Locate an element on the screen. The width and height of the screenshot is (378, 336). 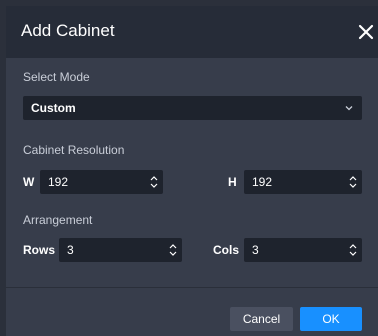
cancel-button: Cancel is located at coordinates (261, 319).